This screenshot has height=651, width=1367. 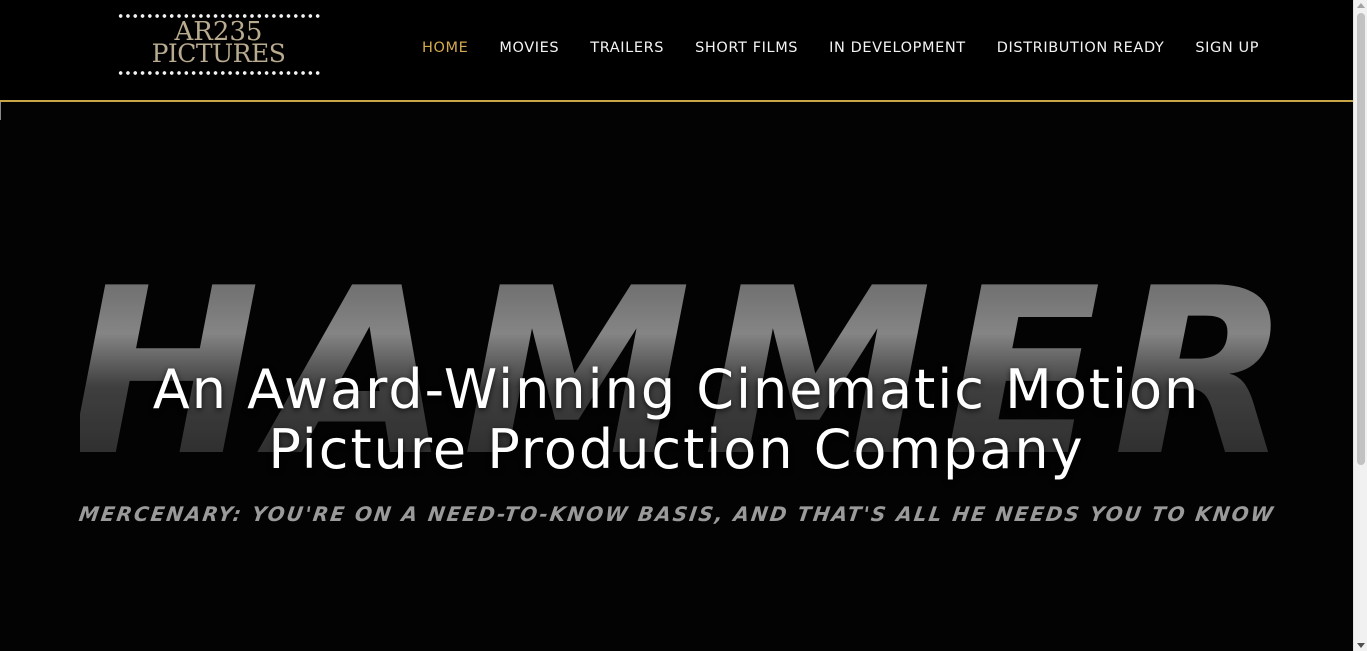 I want to click on nav-short-films: SHORT FILMS, so click(x=746, y=50).